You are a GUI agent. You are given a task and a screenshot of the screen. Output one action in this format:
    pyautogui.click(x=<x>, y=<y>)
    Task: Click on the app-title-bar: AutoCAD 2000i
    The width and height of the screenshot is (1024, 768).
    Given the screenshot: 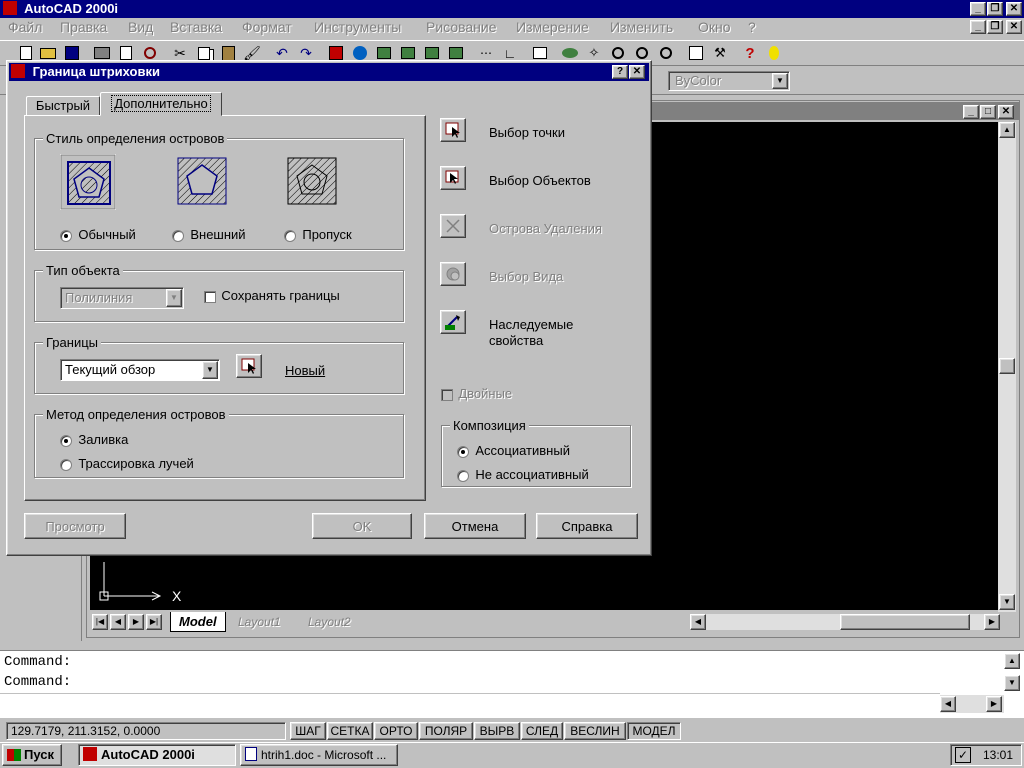 What is the action you would take?
    pyautogui.click(x=512, y=9)
    